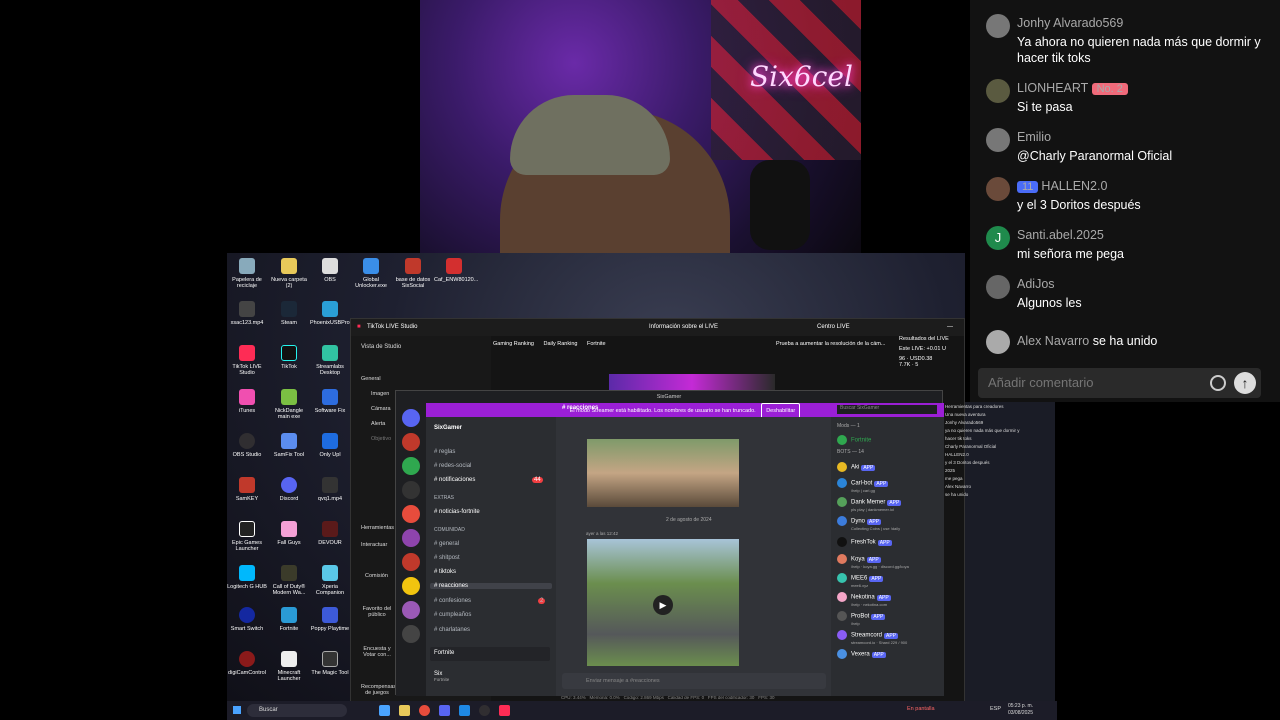 The width and height of the screenshot is (1280, 720). Describe the element at coordinates (446, 544) in the screenshot. I see `channel-item: # general` at that location.